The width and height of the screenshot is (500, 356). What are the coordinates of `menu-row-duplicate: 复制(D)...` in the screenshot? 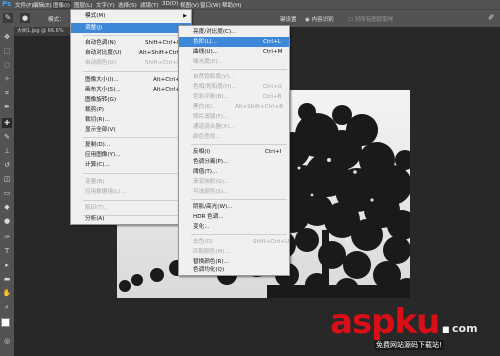 It's located at (131, 145).